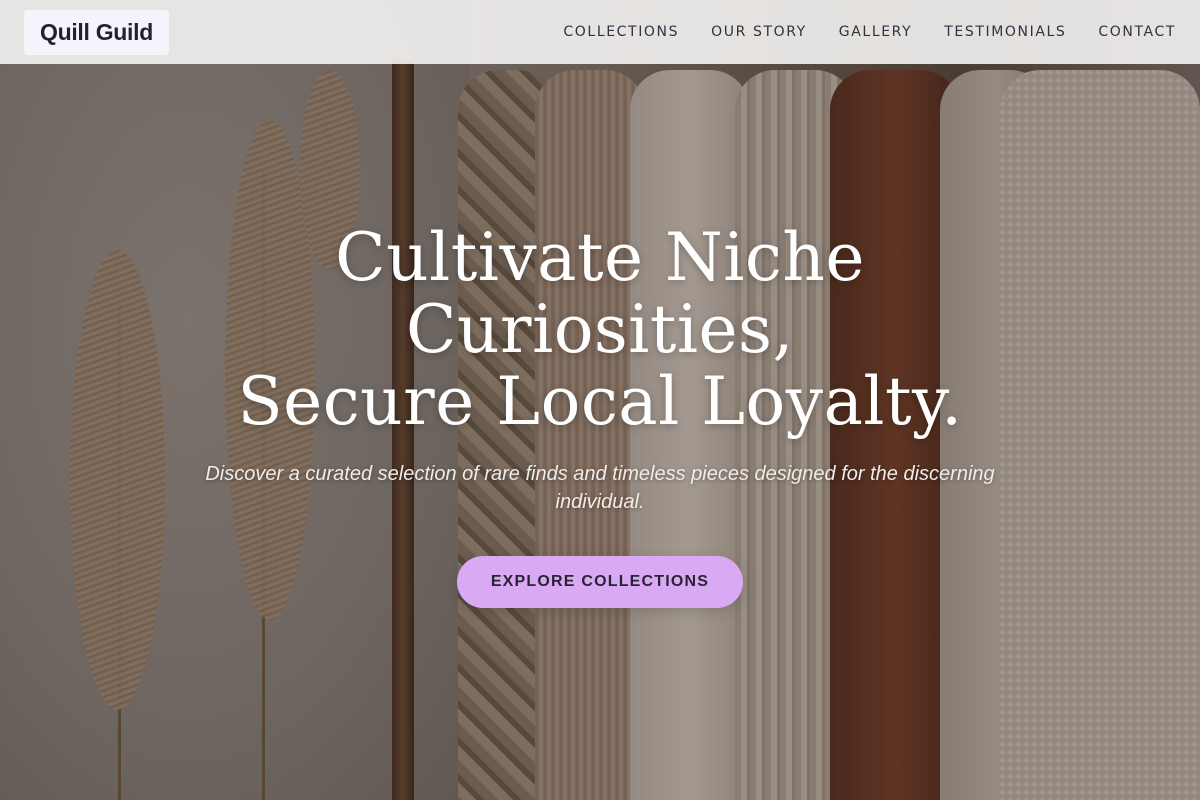  Describe the element at coordinates (621, 32) in the screenshot. I see `nav-link-collections: COLLECTIONS` at that location.